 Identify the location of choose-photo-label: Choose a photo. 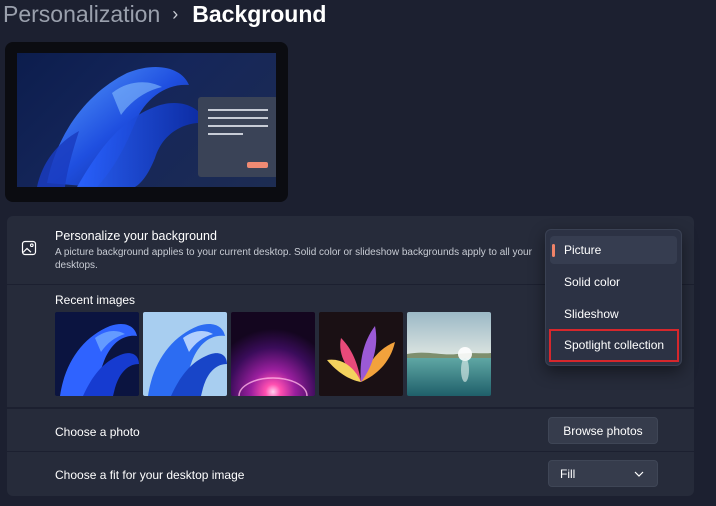
(97, 432).